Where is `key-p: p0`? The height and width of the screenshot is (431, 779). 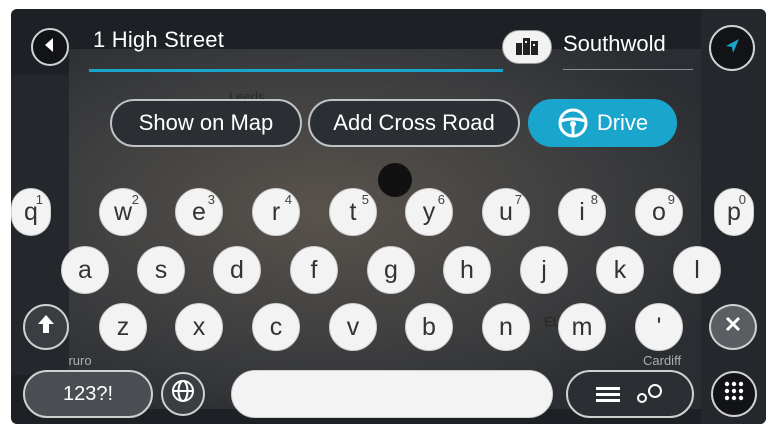
key-p: p0 is located at coordinates (734, 212).